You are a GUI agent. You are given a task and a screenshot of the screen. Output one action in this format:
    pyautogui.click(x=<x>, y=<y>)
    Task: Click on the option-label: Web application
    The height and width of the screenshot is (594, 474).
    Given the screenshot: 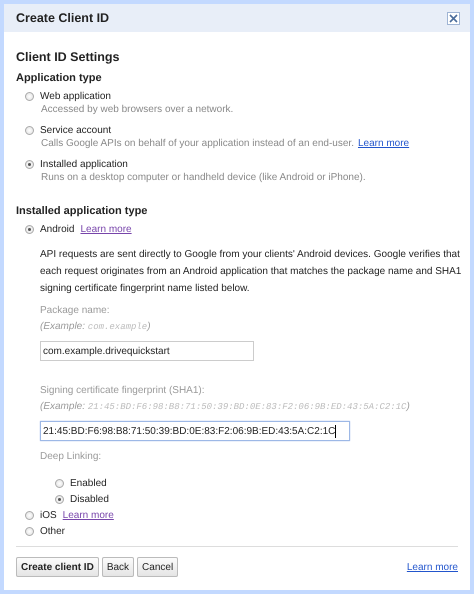 What is the action you would take?
    pyautogui.click(x=75, y=96)
    